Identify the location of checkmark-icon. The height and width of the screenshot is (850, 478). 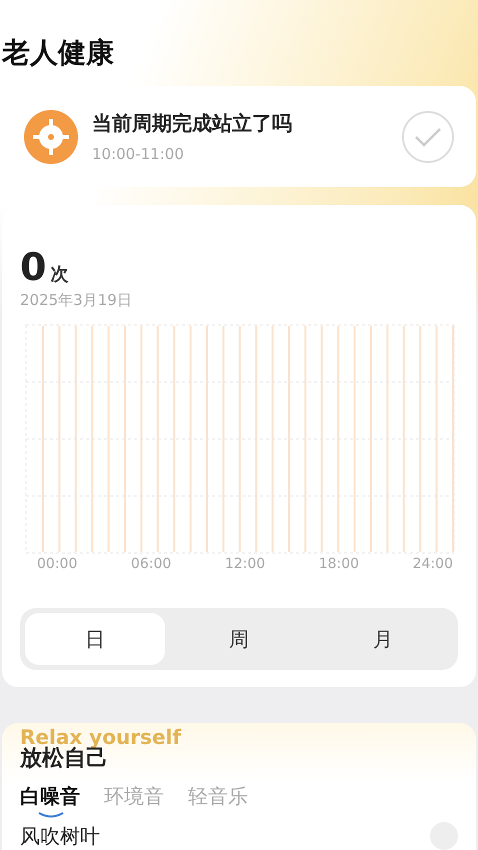
(428, 136).